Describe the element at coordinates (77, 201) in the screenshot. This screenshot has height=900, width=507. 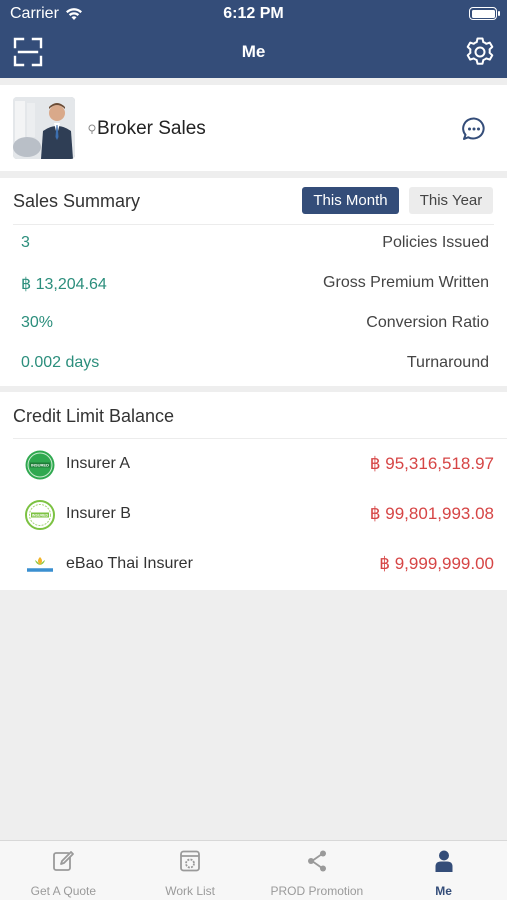
I see `sales-summary-title: Sales Summary` at that location.